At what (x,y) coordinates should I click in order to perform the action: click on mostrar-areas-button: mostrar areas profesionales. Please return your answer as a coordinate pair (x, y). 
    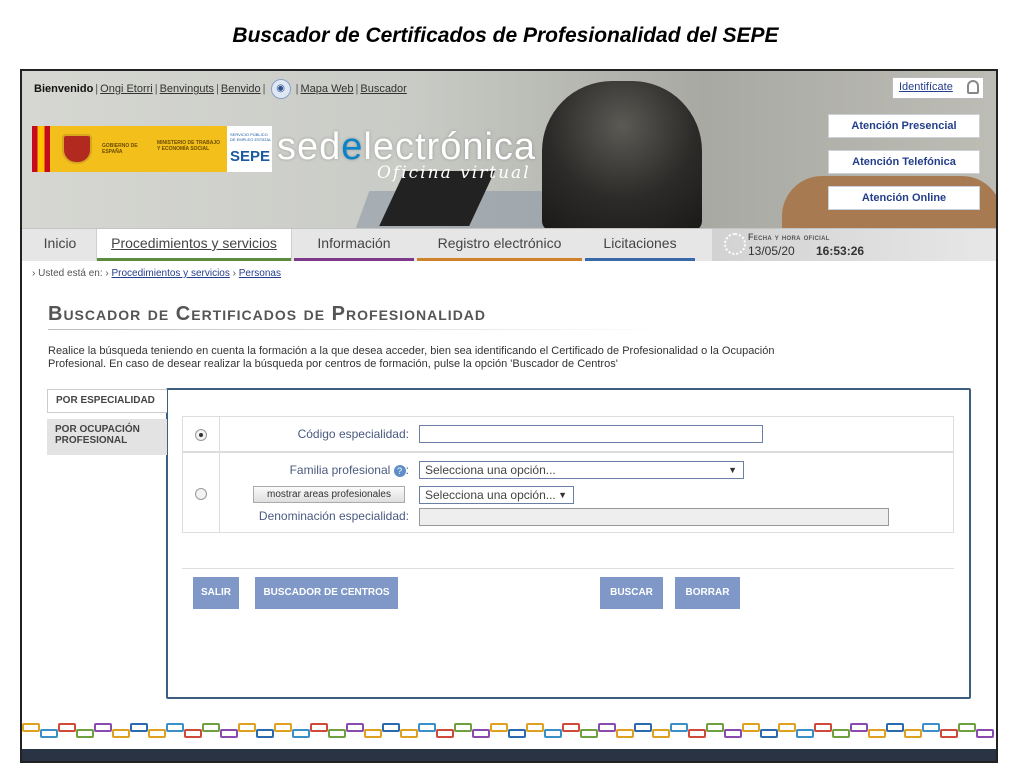
    Looking at the image, I should click on (329, 494).